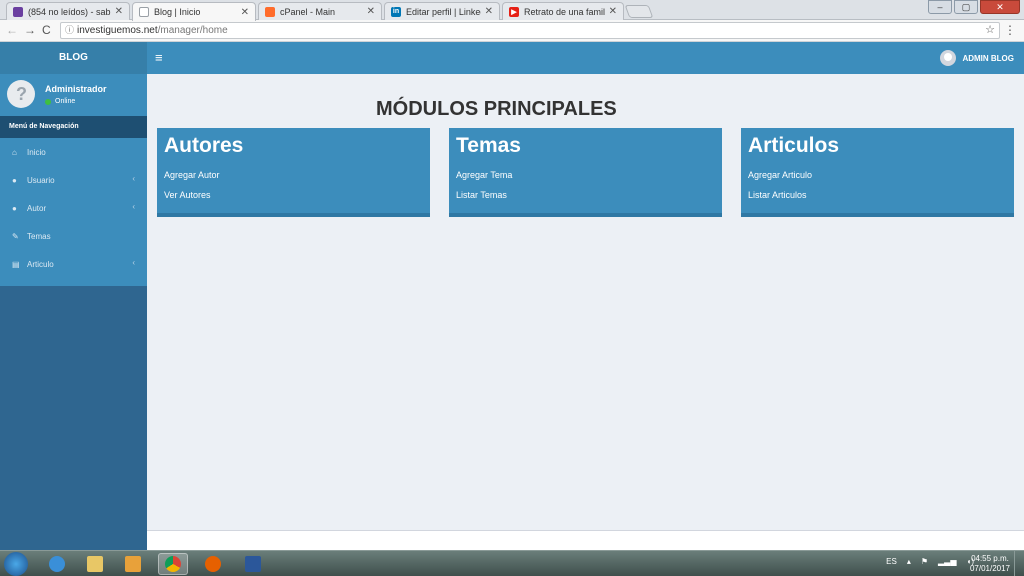 This screenshot has height=576, width=1024. What do you see at coordinates (73, 264) in the screenshot?
I see `sidebar-item-articulo: ▤ Articulo ‹` at bounding box center [73, 264].